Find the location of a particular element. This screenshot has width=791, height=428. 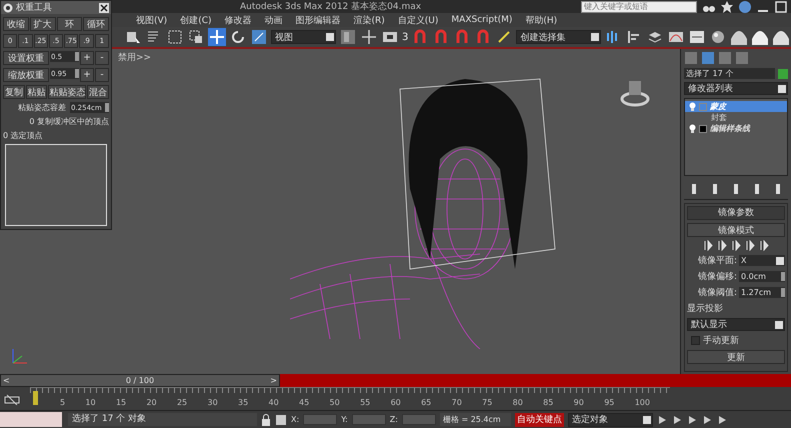

clipboard-button: 粘贴 is located at coordinates (37, 92).